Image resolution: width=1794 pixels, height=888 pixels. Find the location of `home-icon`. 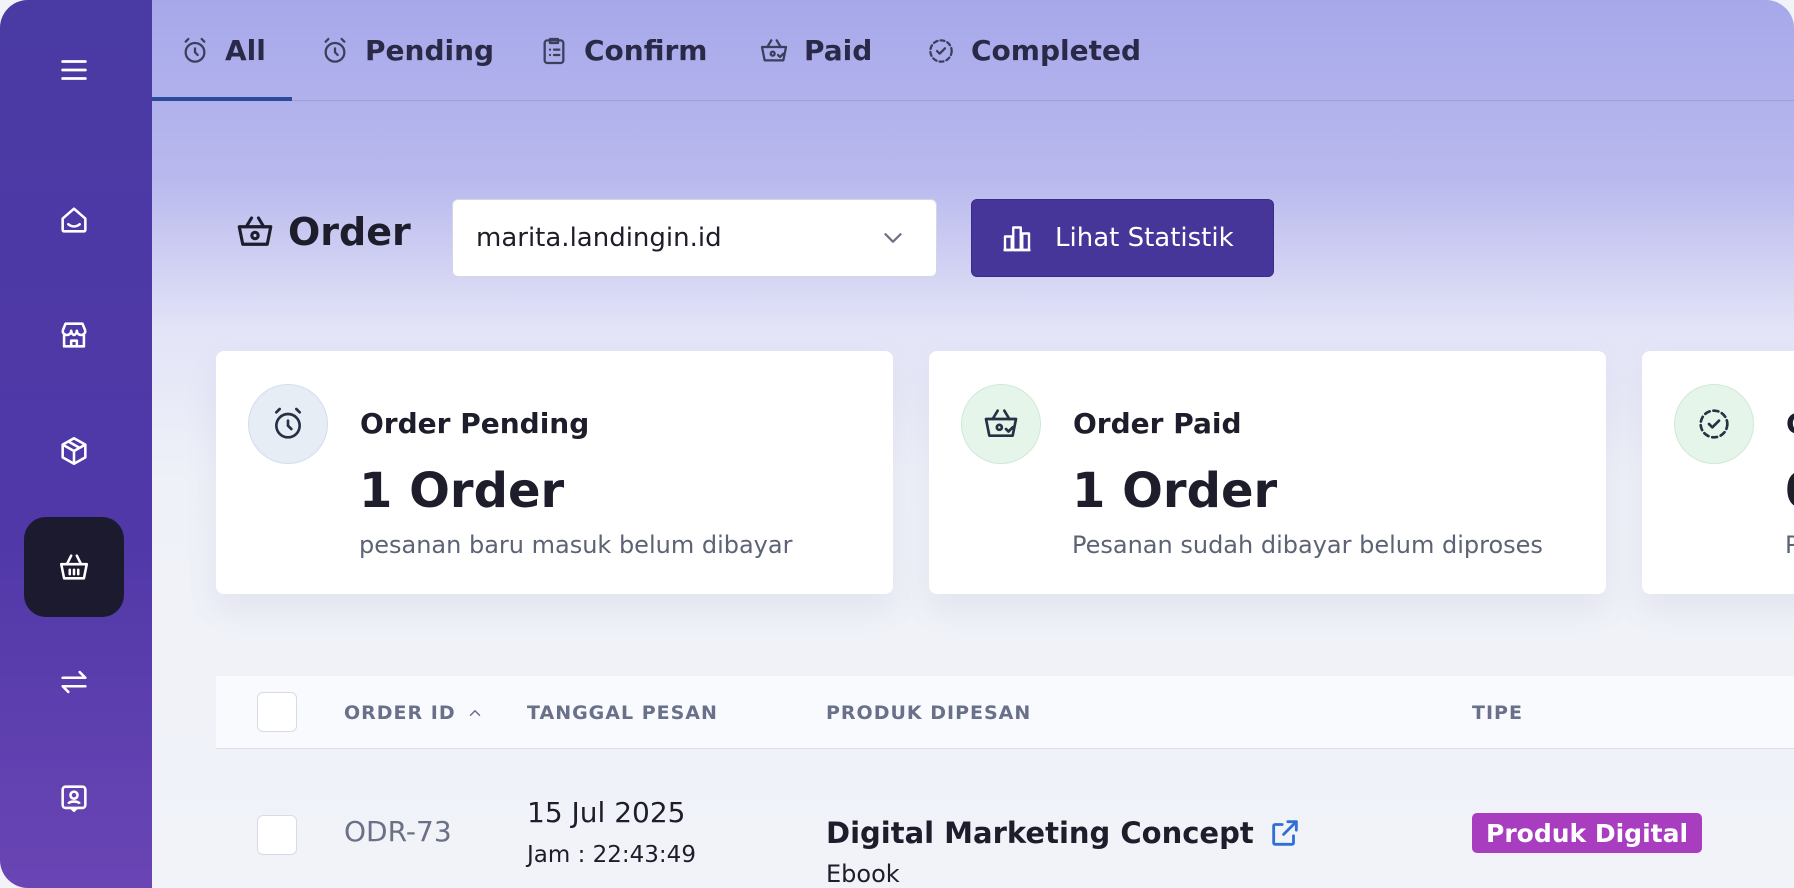

home-icon is located at coordinates (74, 220).